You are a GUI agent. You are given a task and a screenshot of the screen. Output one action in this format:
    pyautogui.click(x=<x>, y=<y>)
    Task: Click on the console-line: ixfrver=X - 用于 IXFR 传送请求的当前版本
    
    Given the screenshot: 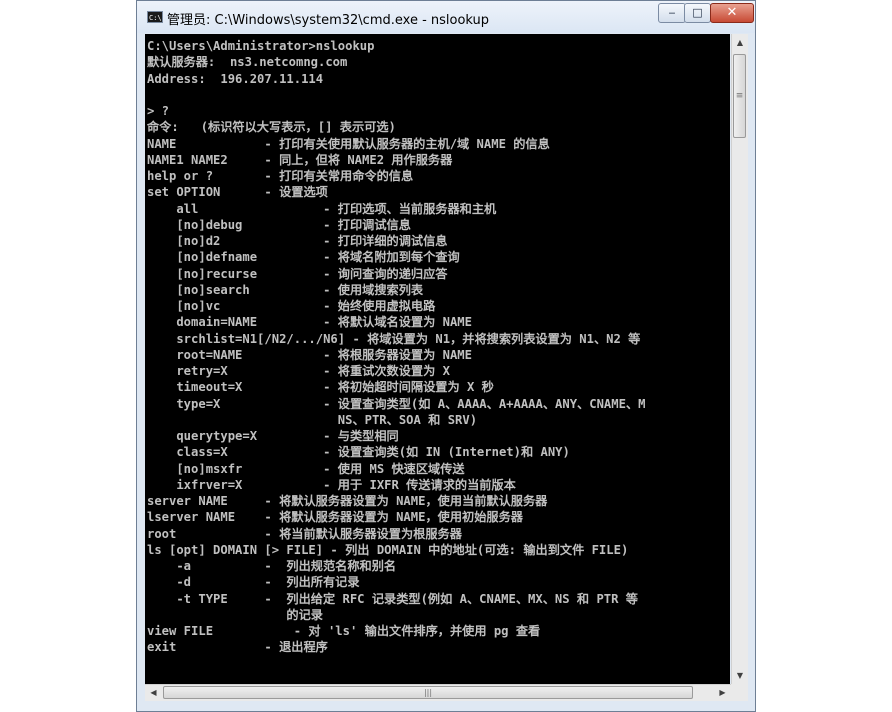 What is the action you would take?
    pyautogui.click(x=331, y=484)
    